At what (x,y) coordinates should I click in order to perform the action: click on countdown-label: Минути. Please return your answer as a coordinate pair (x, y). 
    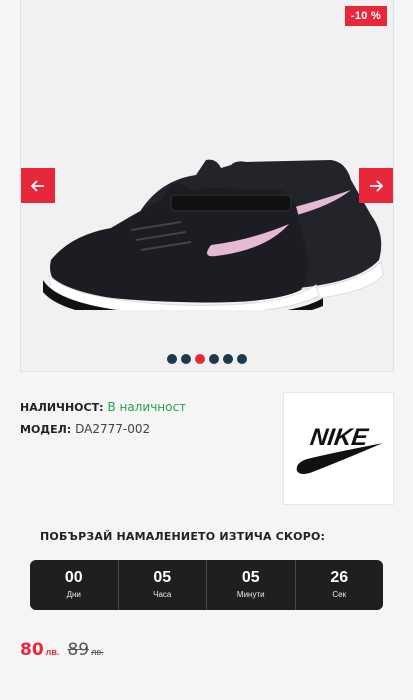
    Looking at the image, I should click on (250, 594).